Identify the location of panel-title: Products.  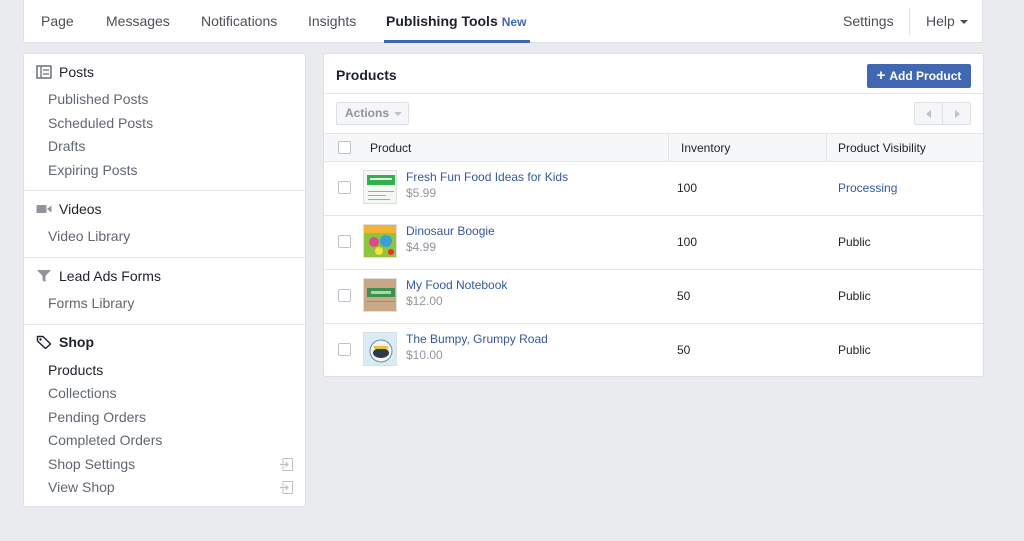
(366, 75).